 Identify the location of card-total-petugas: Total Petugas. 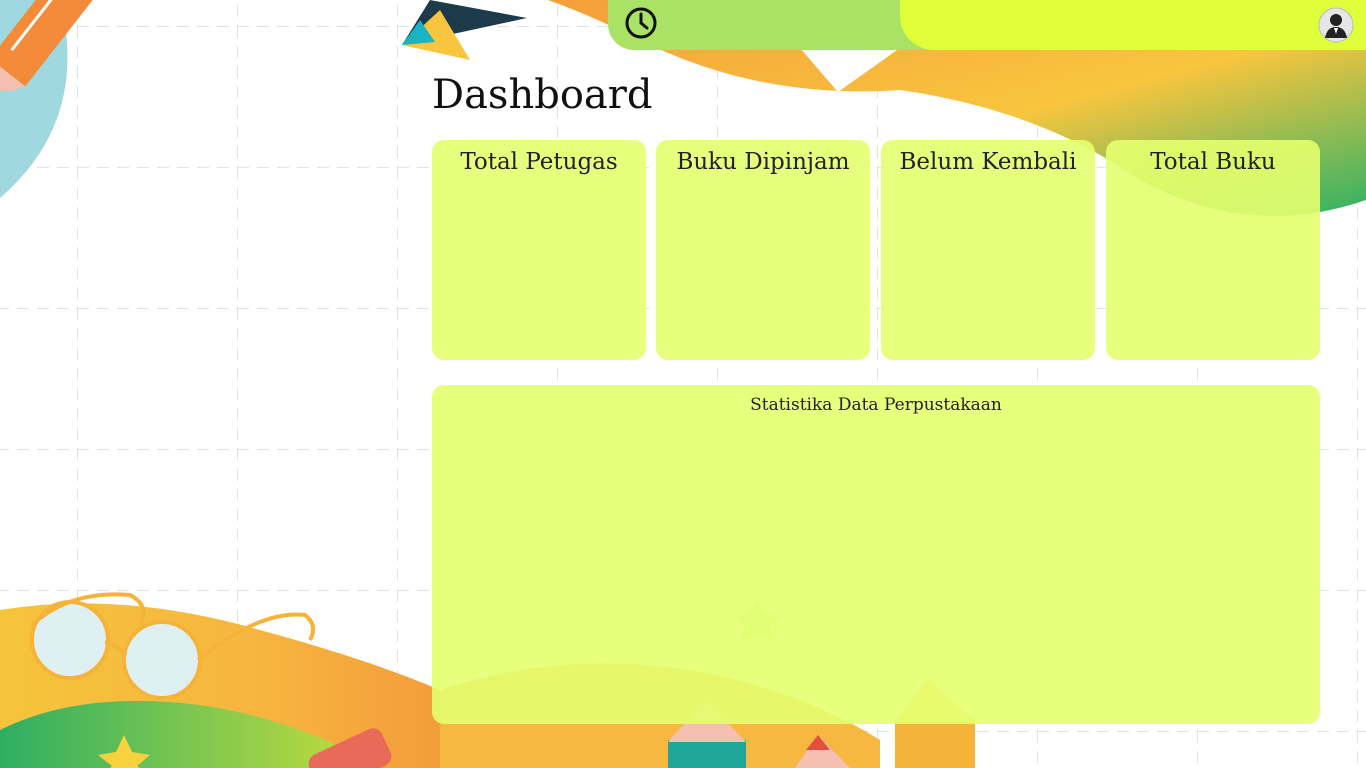
(539, 250).